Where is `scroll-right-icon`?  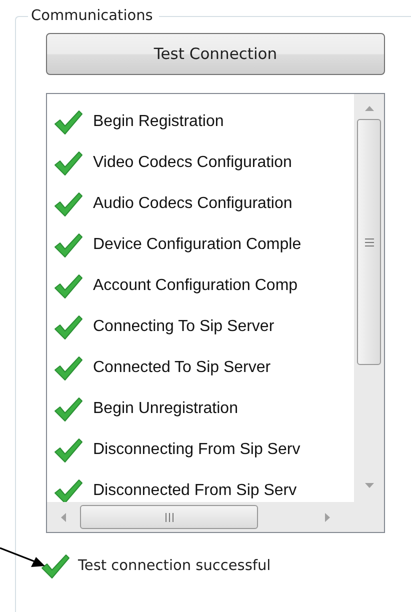 scroll-right-icon is located at coordinates (327, 517).